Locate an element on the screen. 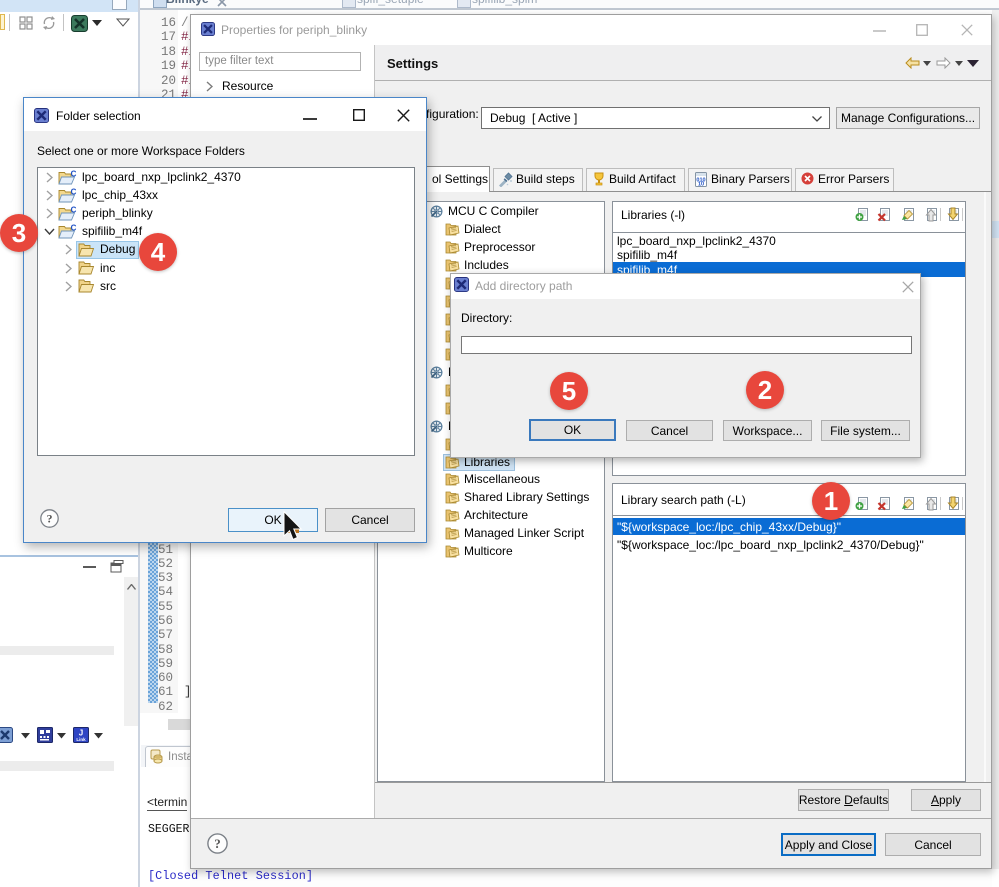  svg-text: 10 is located at coordinates (701, 185).